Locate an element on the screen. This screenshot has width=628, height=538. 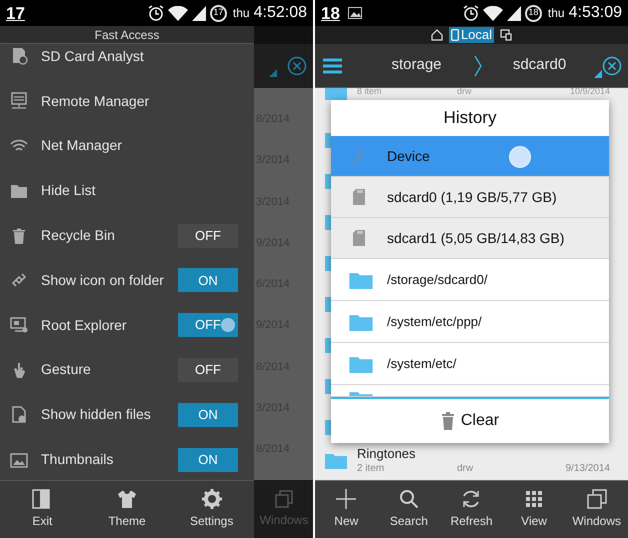
battery-badge: 17 is located at coordinates (218, 13).